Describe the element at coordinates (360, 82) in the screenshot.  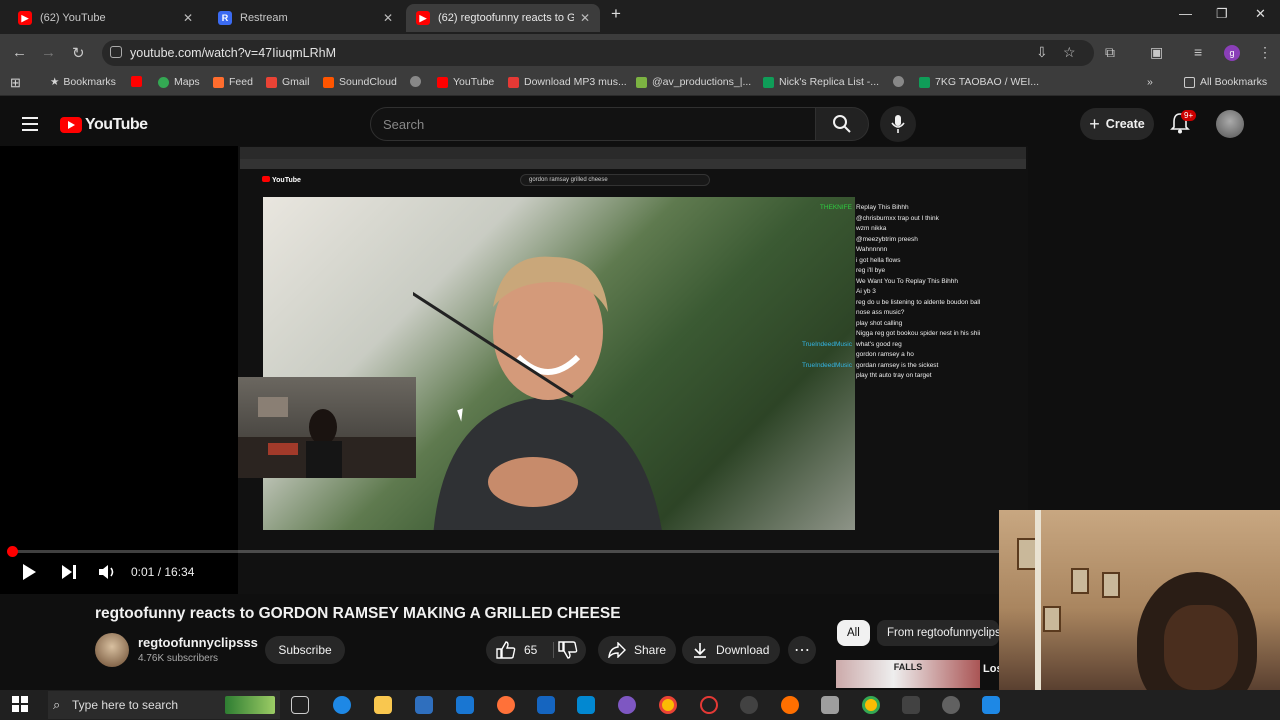
I see `bookmark-item: SoundCloud` at that location.